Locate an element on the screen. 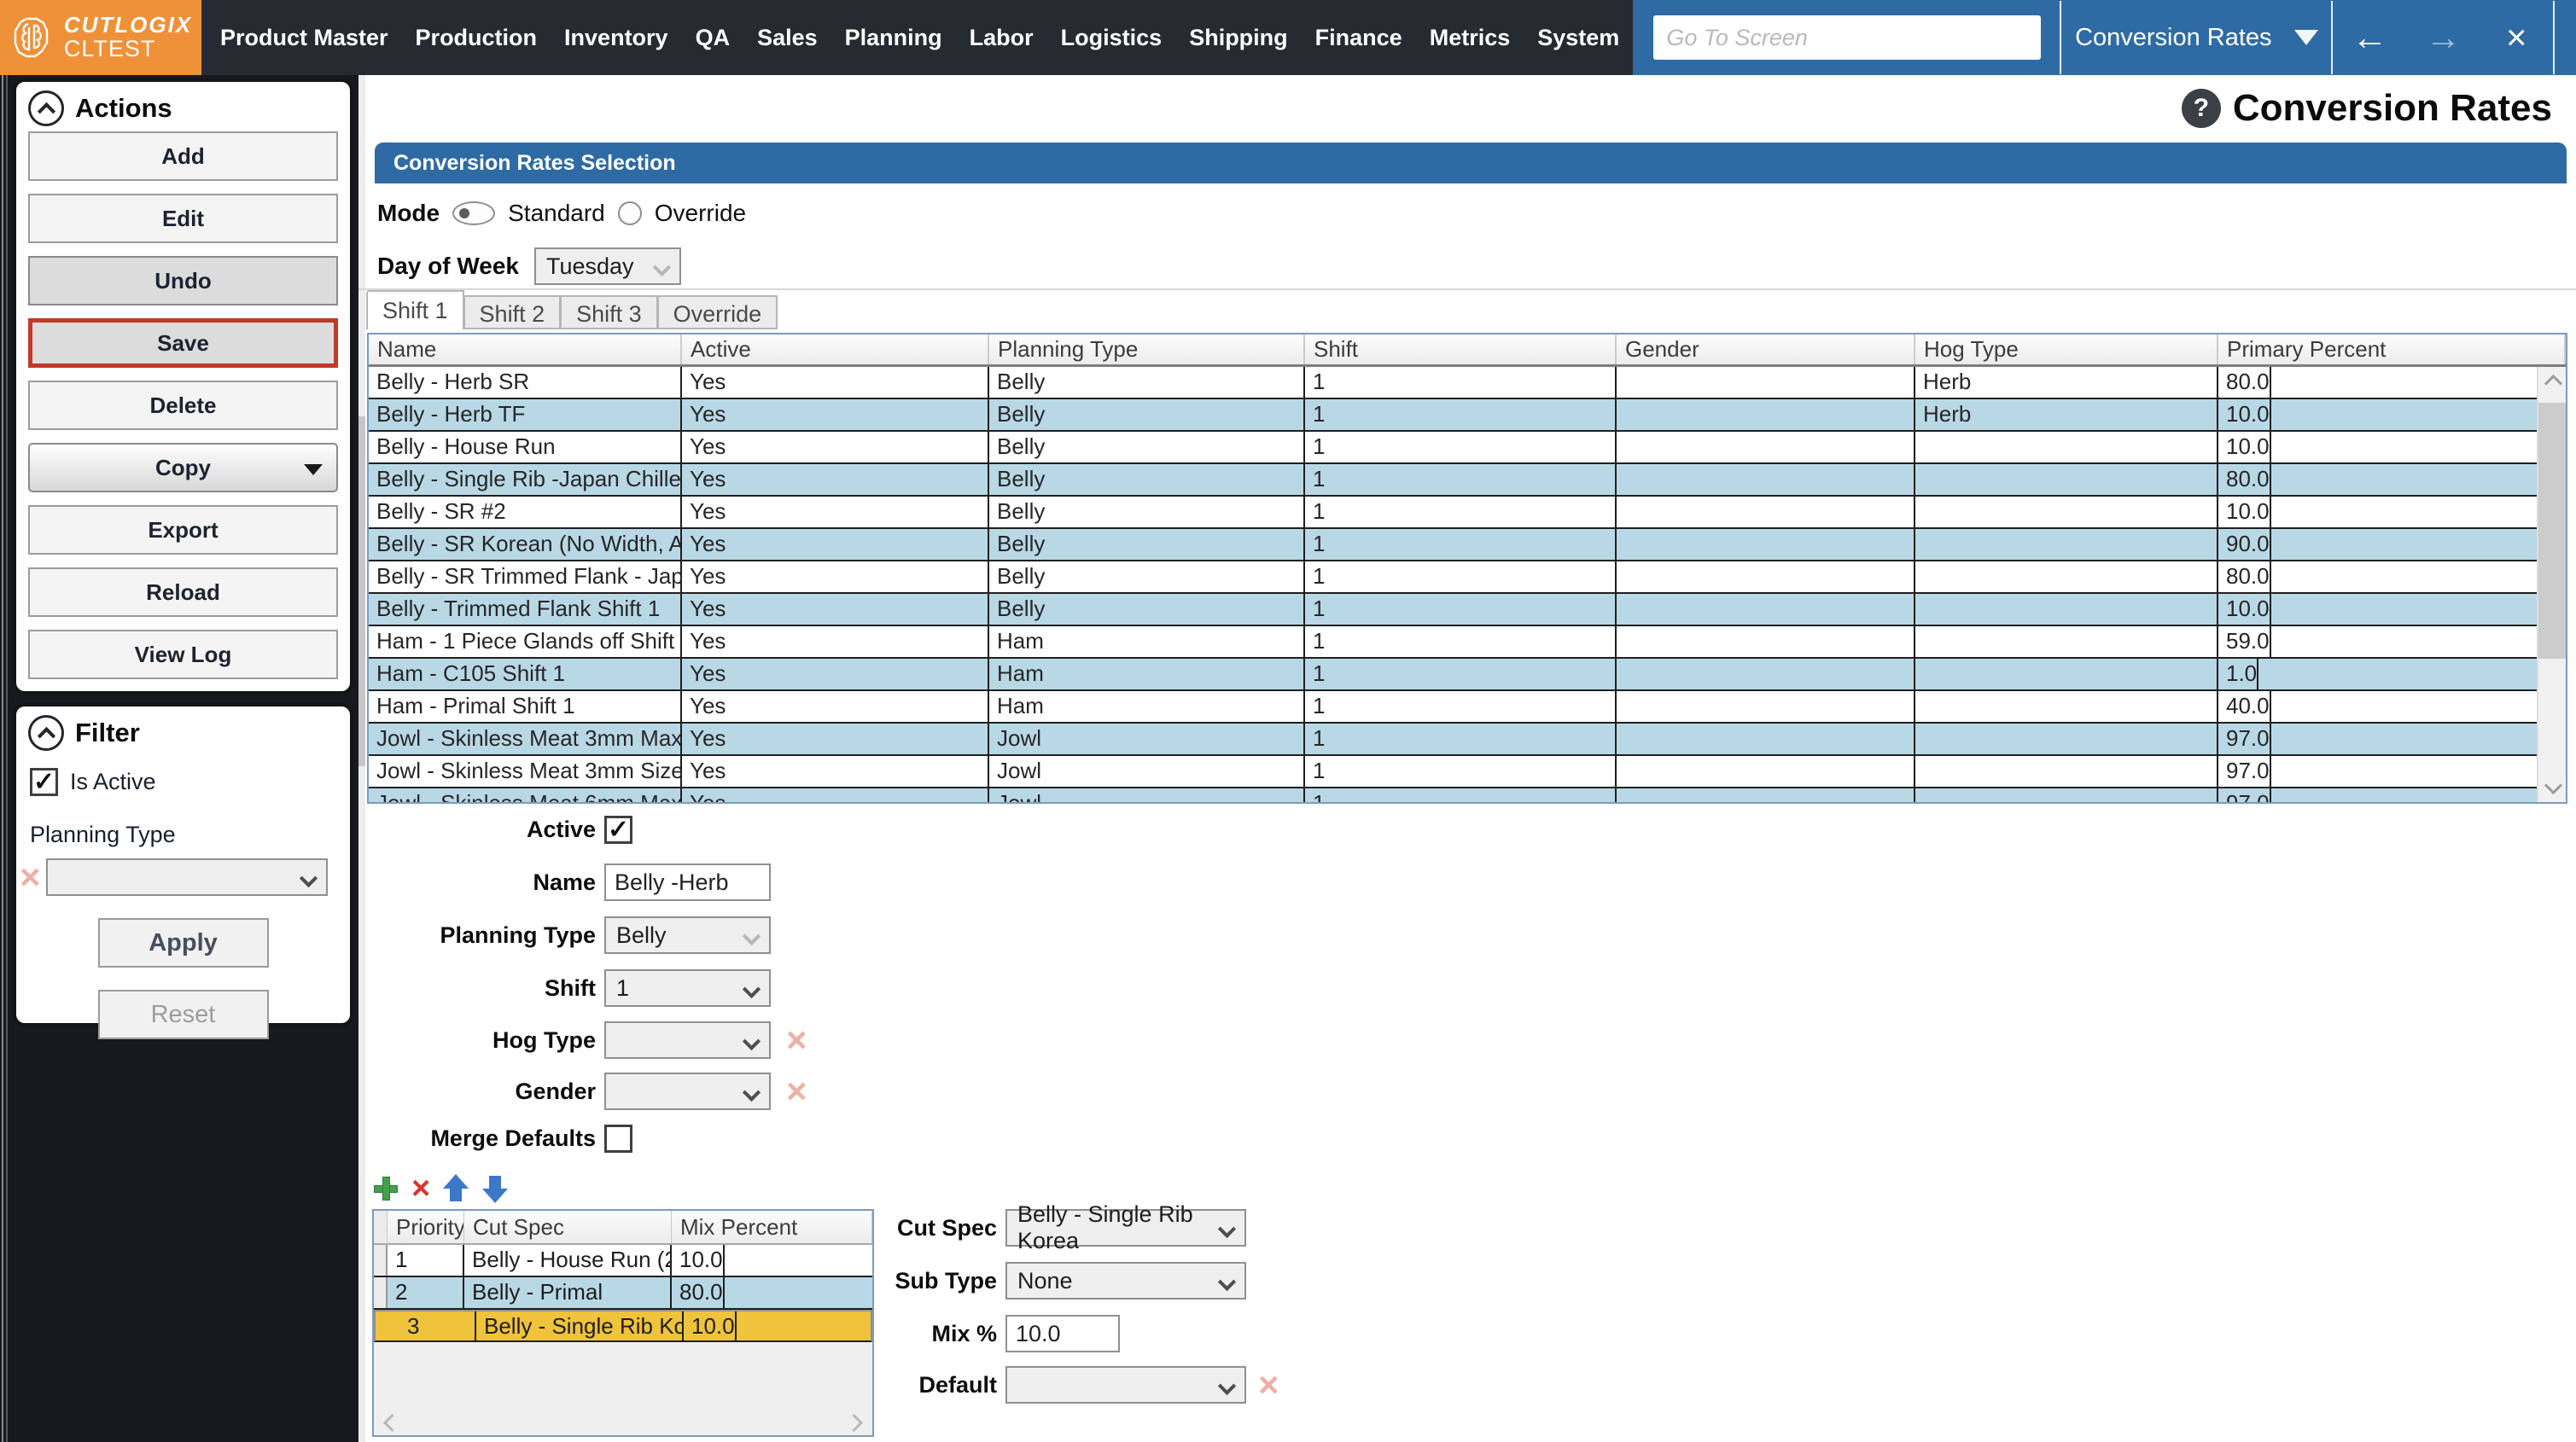  edit-button: Edit is located at coordinates (183, 218).